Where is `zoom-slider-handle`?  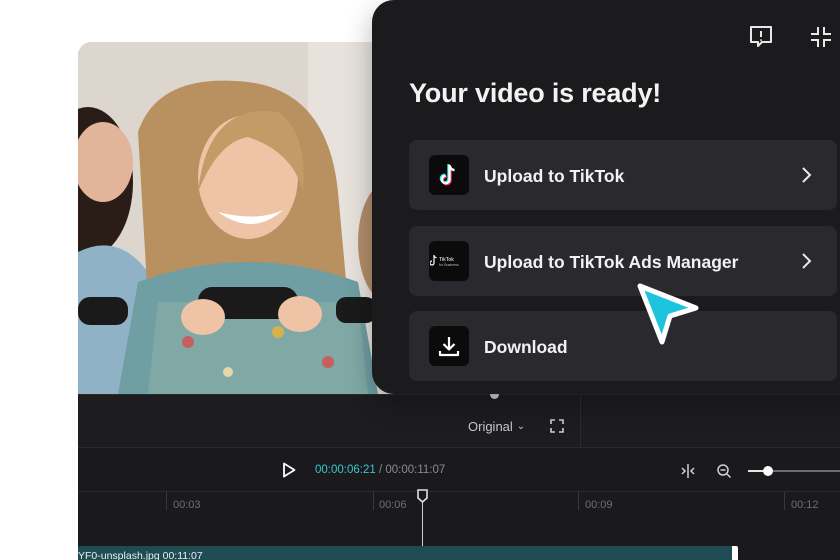 zoom-slider-handle is located at coordinates (768, 471).